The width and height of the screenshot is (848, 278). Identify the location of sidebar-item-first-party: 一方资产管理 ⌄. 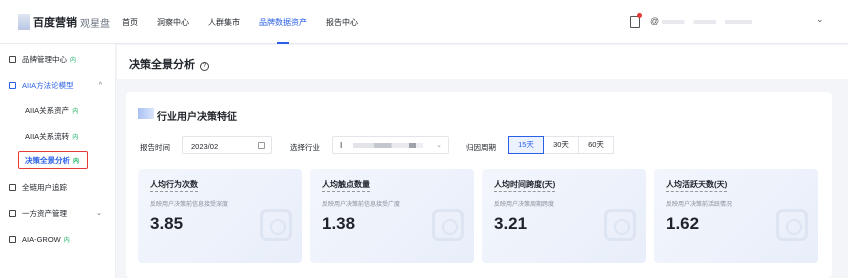
(58, 213).